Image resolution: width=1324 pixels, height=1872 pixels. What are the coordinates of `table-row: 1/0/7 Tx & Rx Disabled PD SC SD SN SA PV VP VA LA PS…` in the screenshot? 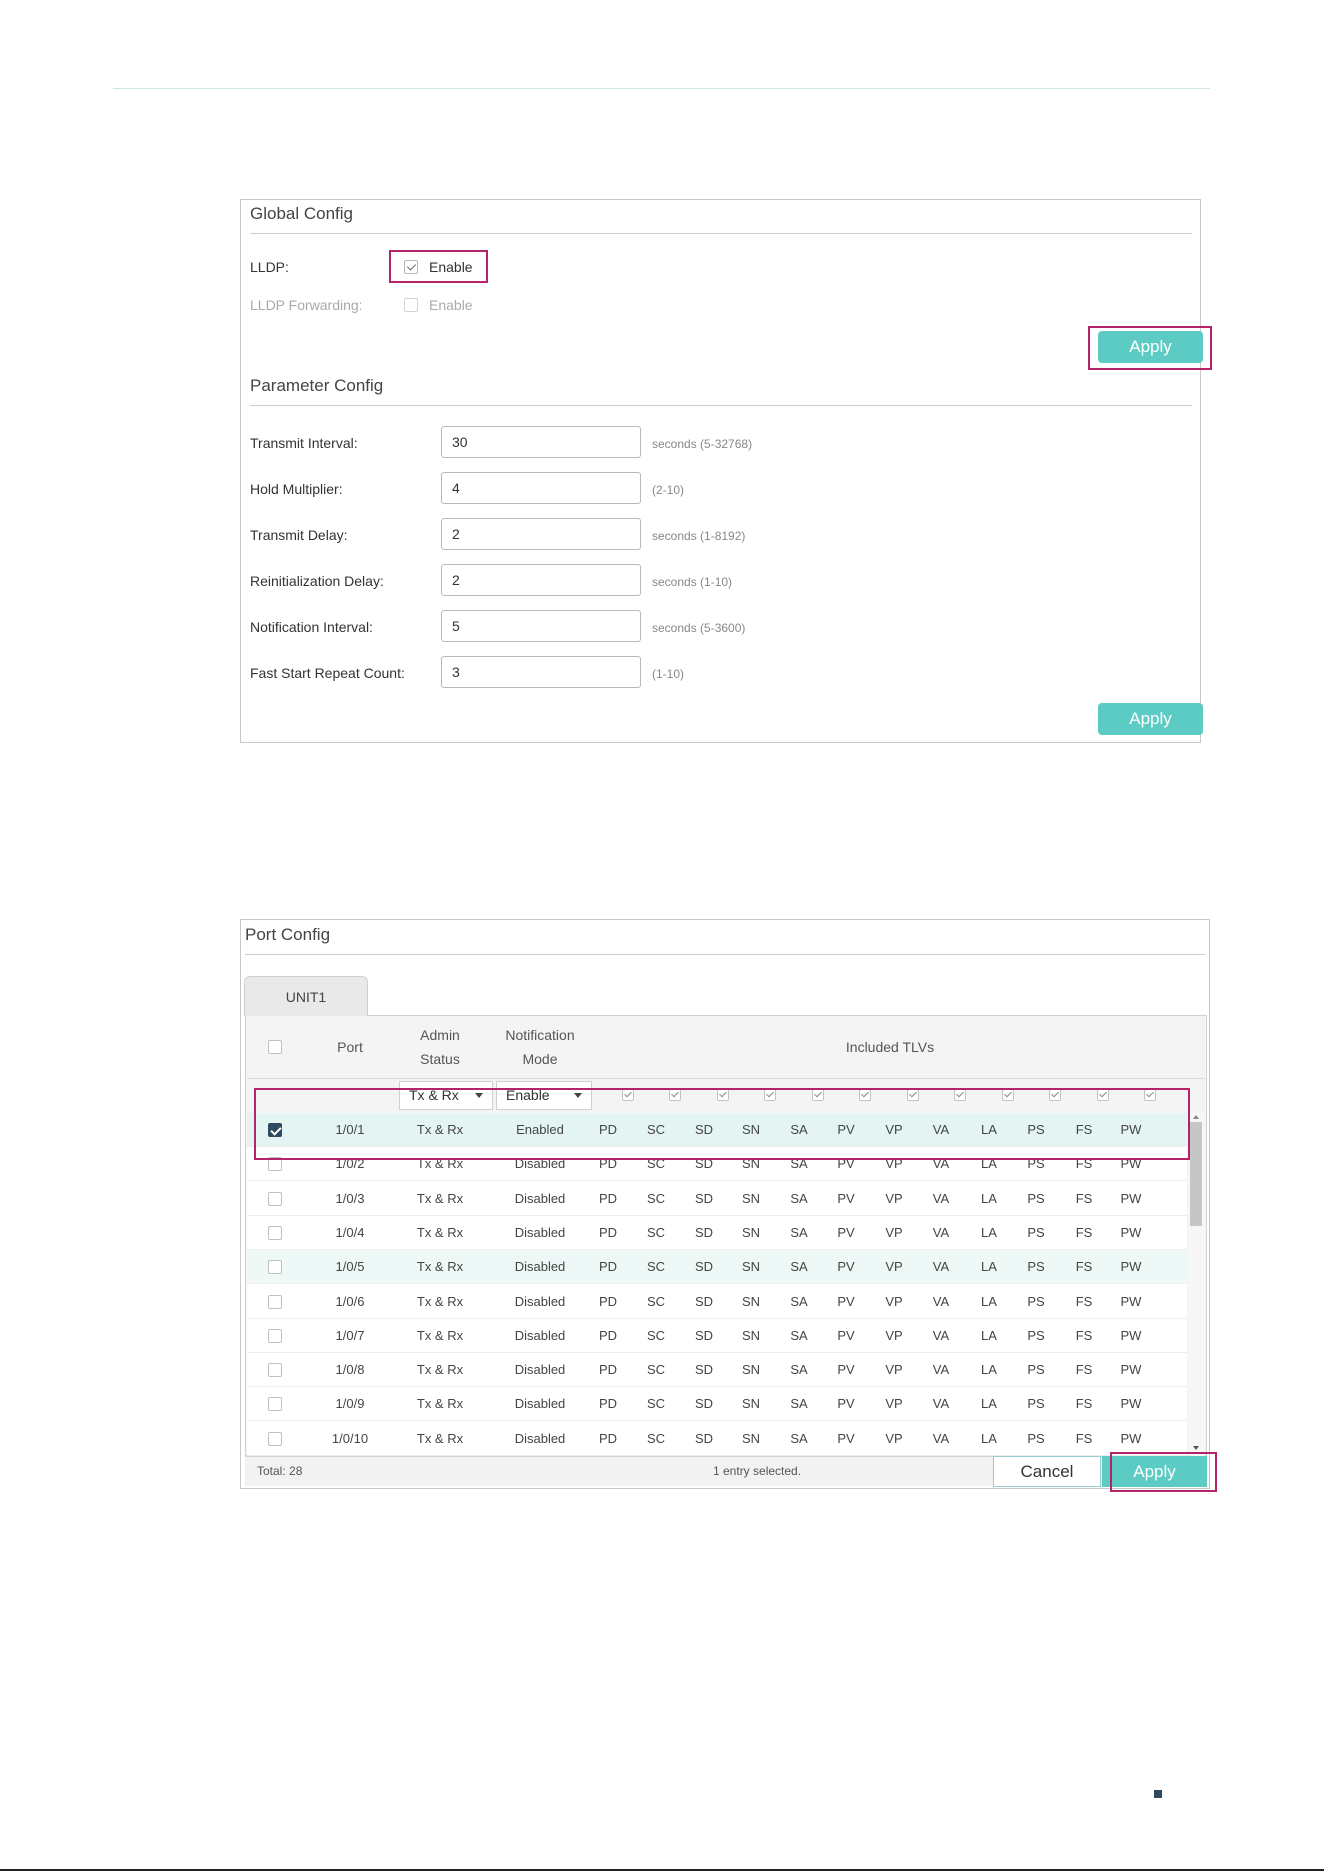 It's located at (717, 1336).